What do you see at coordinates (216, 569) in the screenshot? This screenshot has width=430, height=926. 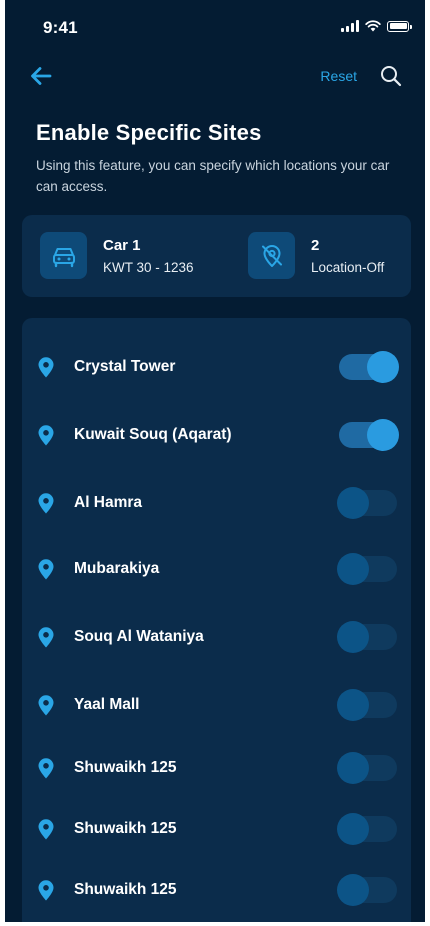 I see `list-item: Mubarakiya` at bounding box center [216, 569].